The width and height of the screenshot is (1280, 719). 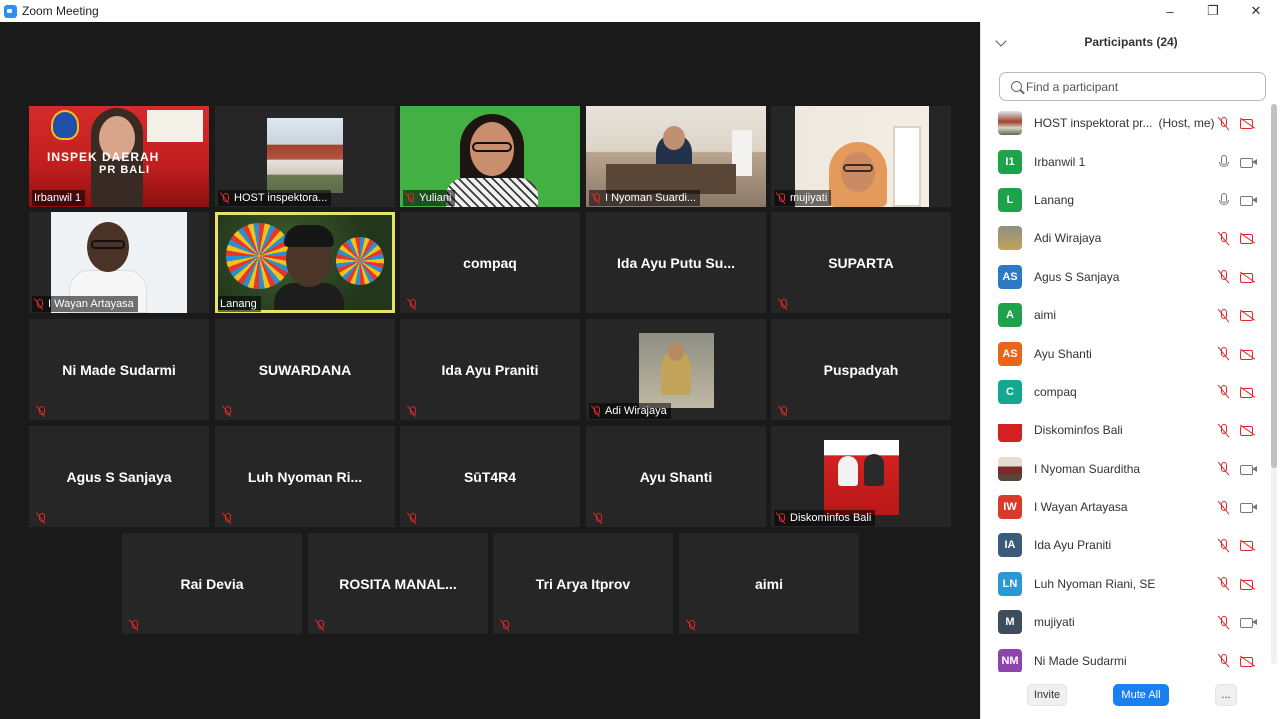 What do you see at coordinates (1124, 161) in the screenshot?
I see `participant-row: I1 Irbanwil 1` at bounding box center [1124, 161].